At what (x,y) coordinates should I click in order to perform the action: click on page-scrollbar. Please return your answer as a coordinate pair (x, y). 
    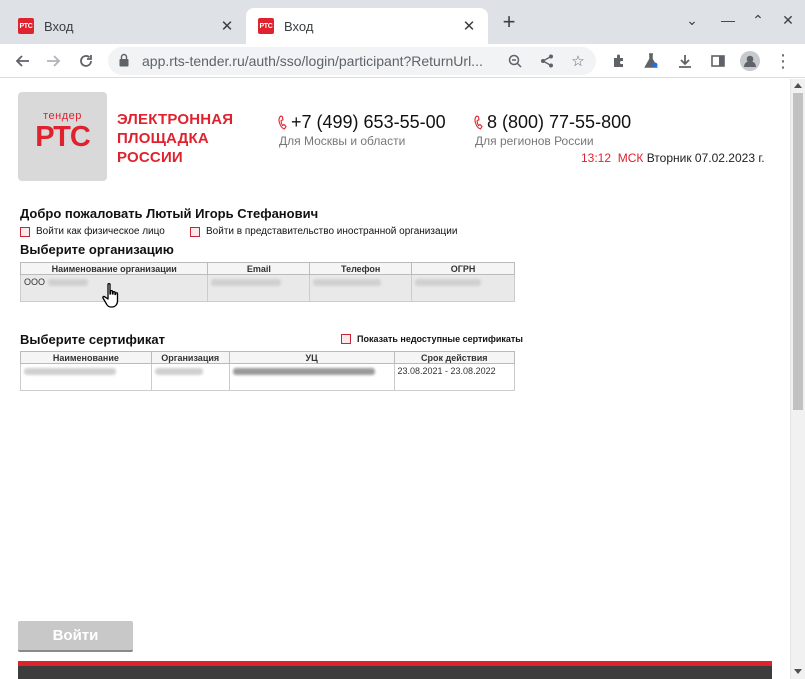
    Looking at the image, I should click on (797, 379).